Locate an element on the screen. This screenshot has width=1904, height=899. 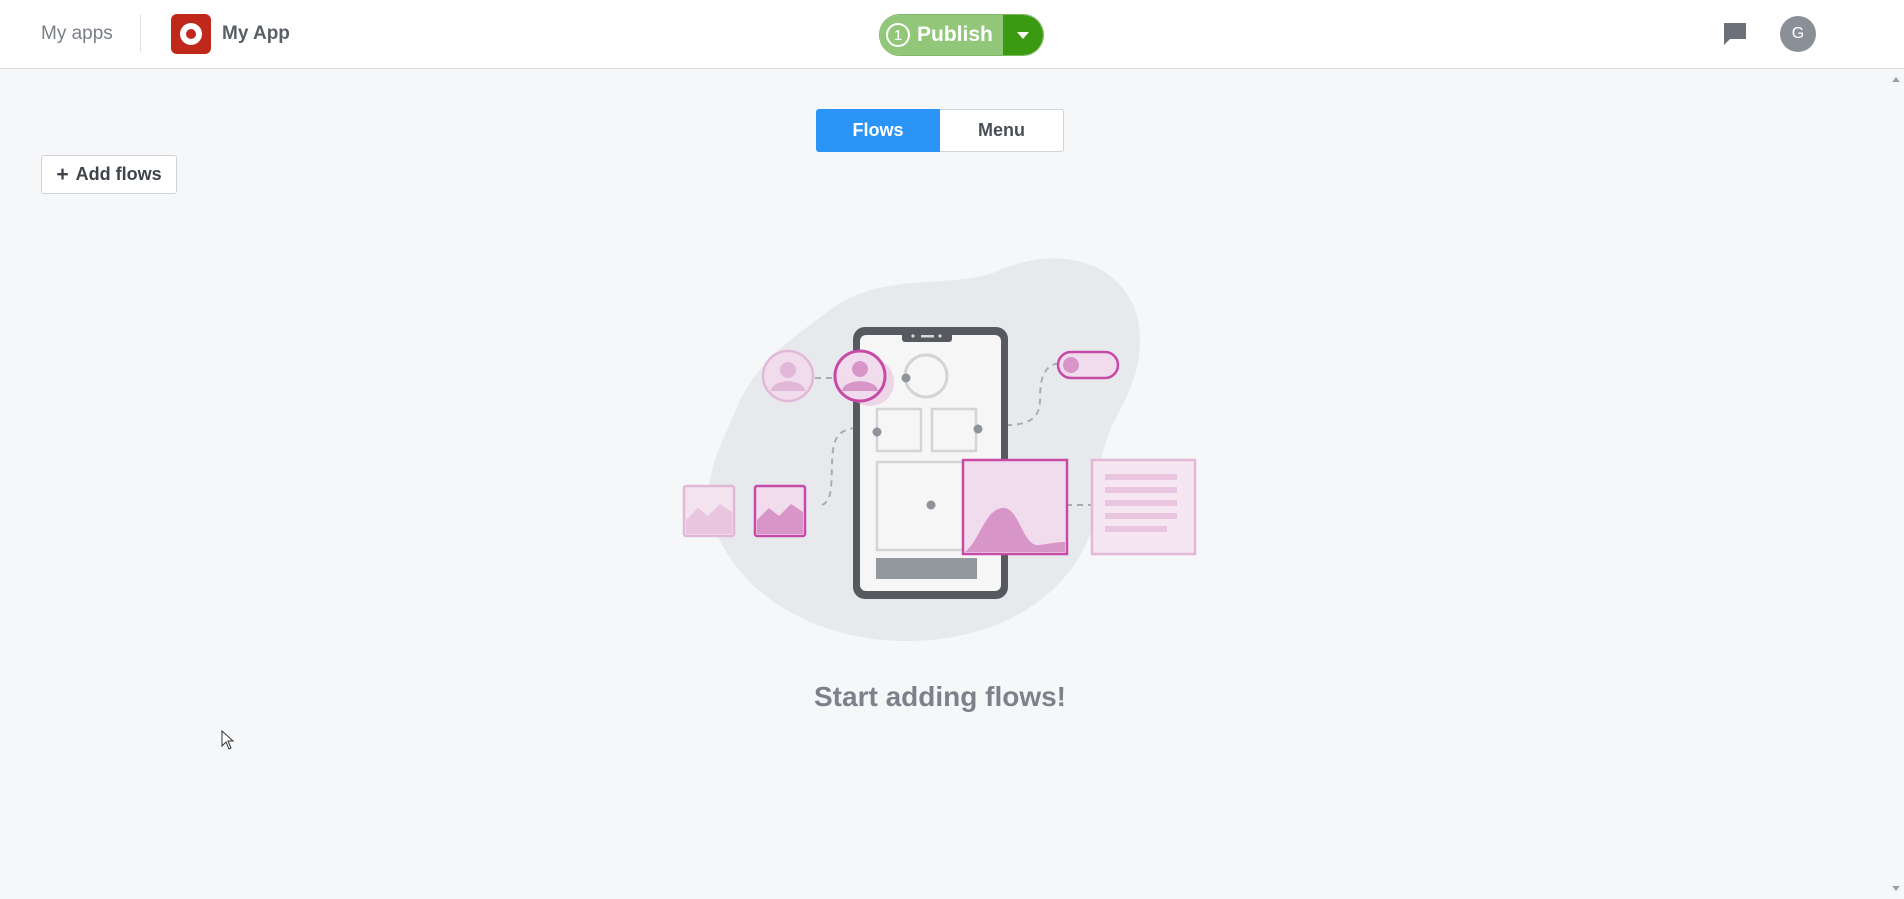
publish-button: 1 Publish is located at coordinates (941, 35).